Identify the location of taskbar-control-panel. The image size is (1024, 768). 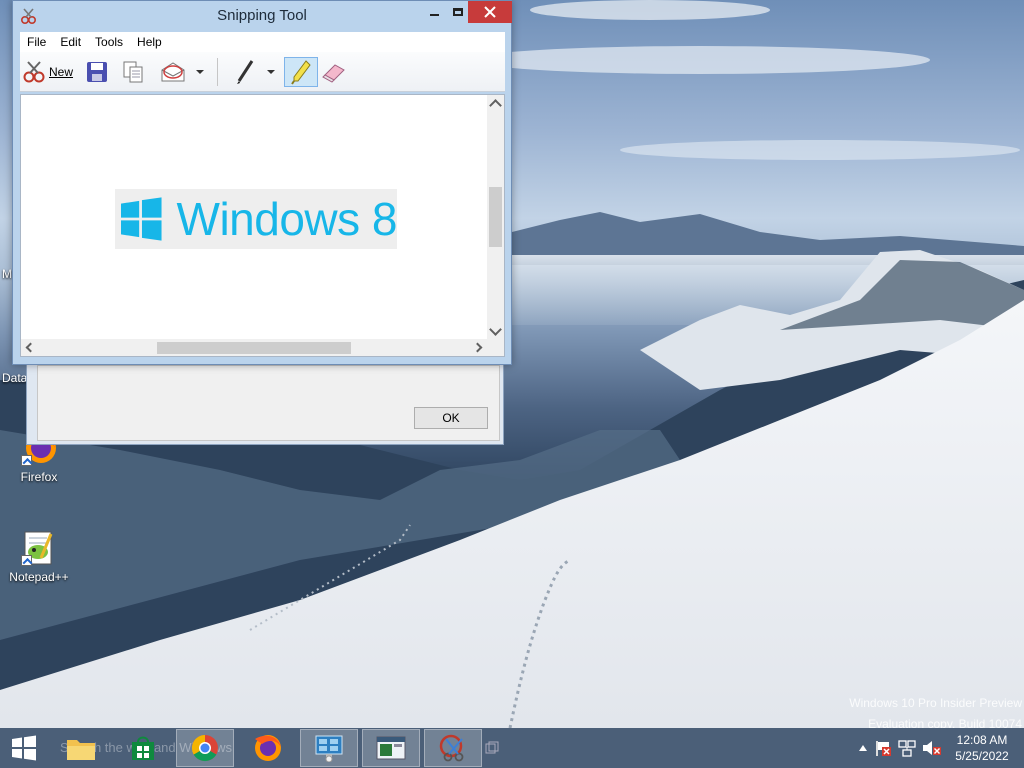
(329, 748).